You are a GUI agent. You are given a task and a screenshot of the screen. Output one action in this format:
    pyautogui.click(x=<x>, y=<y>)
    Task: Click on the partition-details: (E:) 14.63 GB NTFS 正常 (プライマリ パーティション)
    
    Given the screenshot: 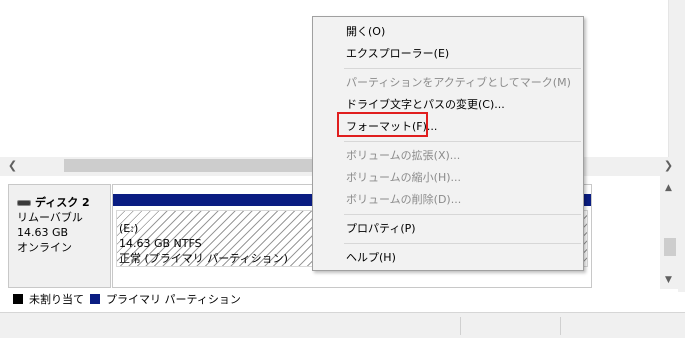 What is the action you would take?
    pyautogui.click(x=203, y=243)
    